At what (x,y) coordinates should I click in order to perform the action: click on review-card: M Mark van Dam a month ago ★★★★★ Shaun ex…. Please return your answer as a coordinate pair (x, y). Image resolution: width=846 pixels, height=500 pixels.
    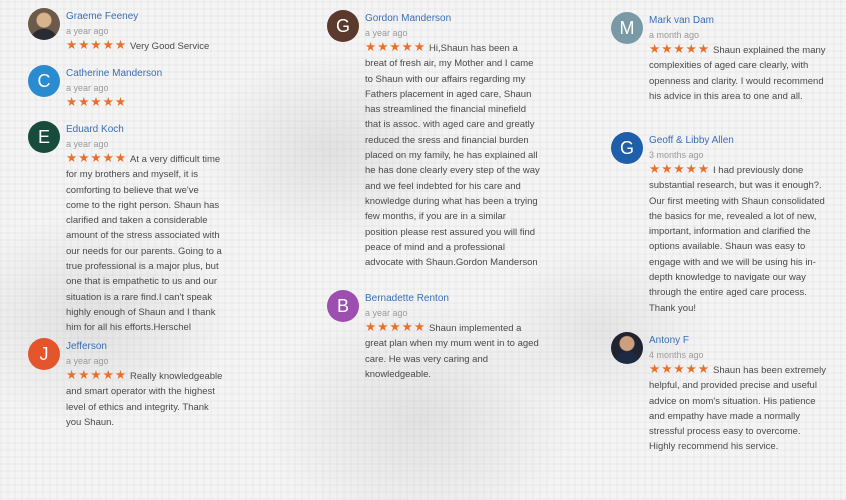
    Looking at the image, I should click on (720, 68).